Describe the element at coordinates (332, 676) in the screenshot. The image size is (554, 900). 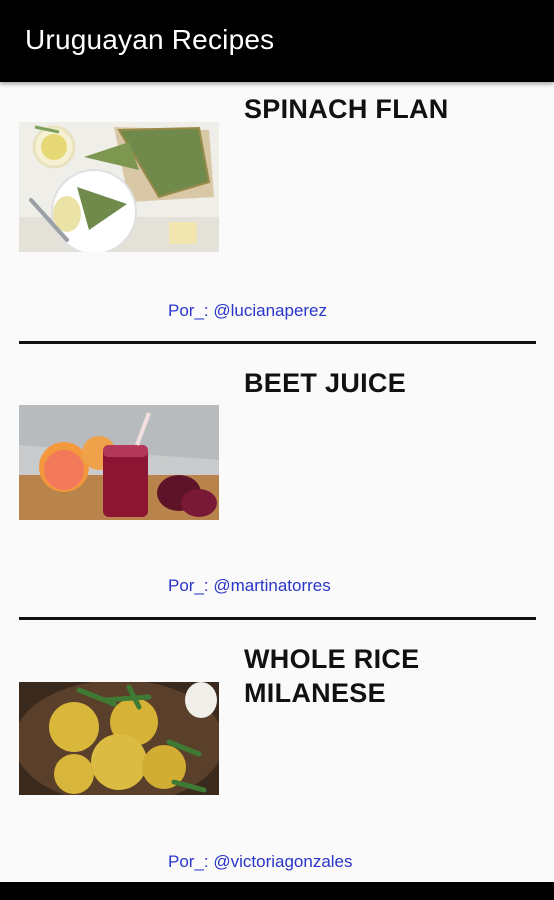
I see `recipe-title: WHOLE RICE MILANESE` at that location.